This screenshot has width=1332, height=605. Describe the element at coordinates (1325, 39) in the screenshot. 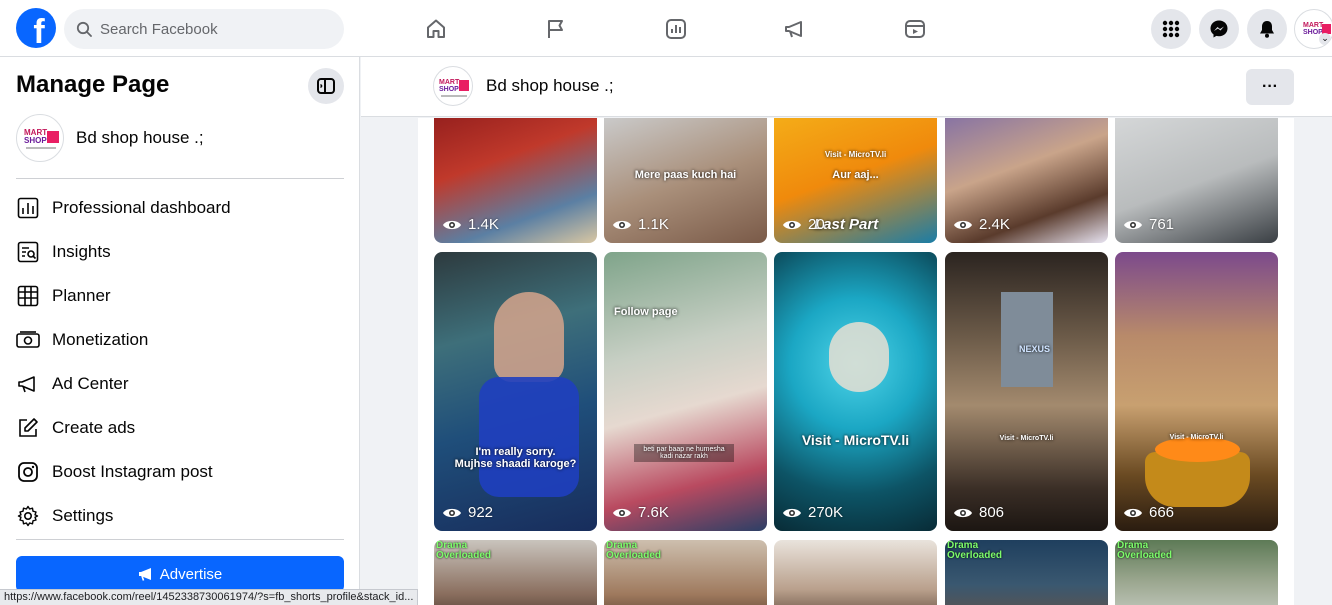

I see `chevron-down-icon: ⌄` at that location.